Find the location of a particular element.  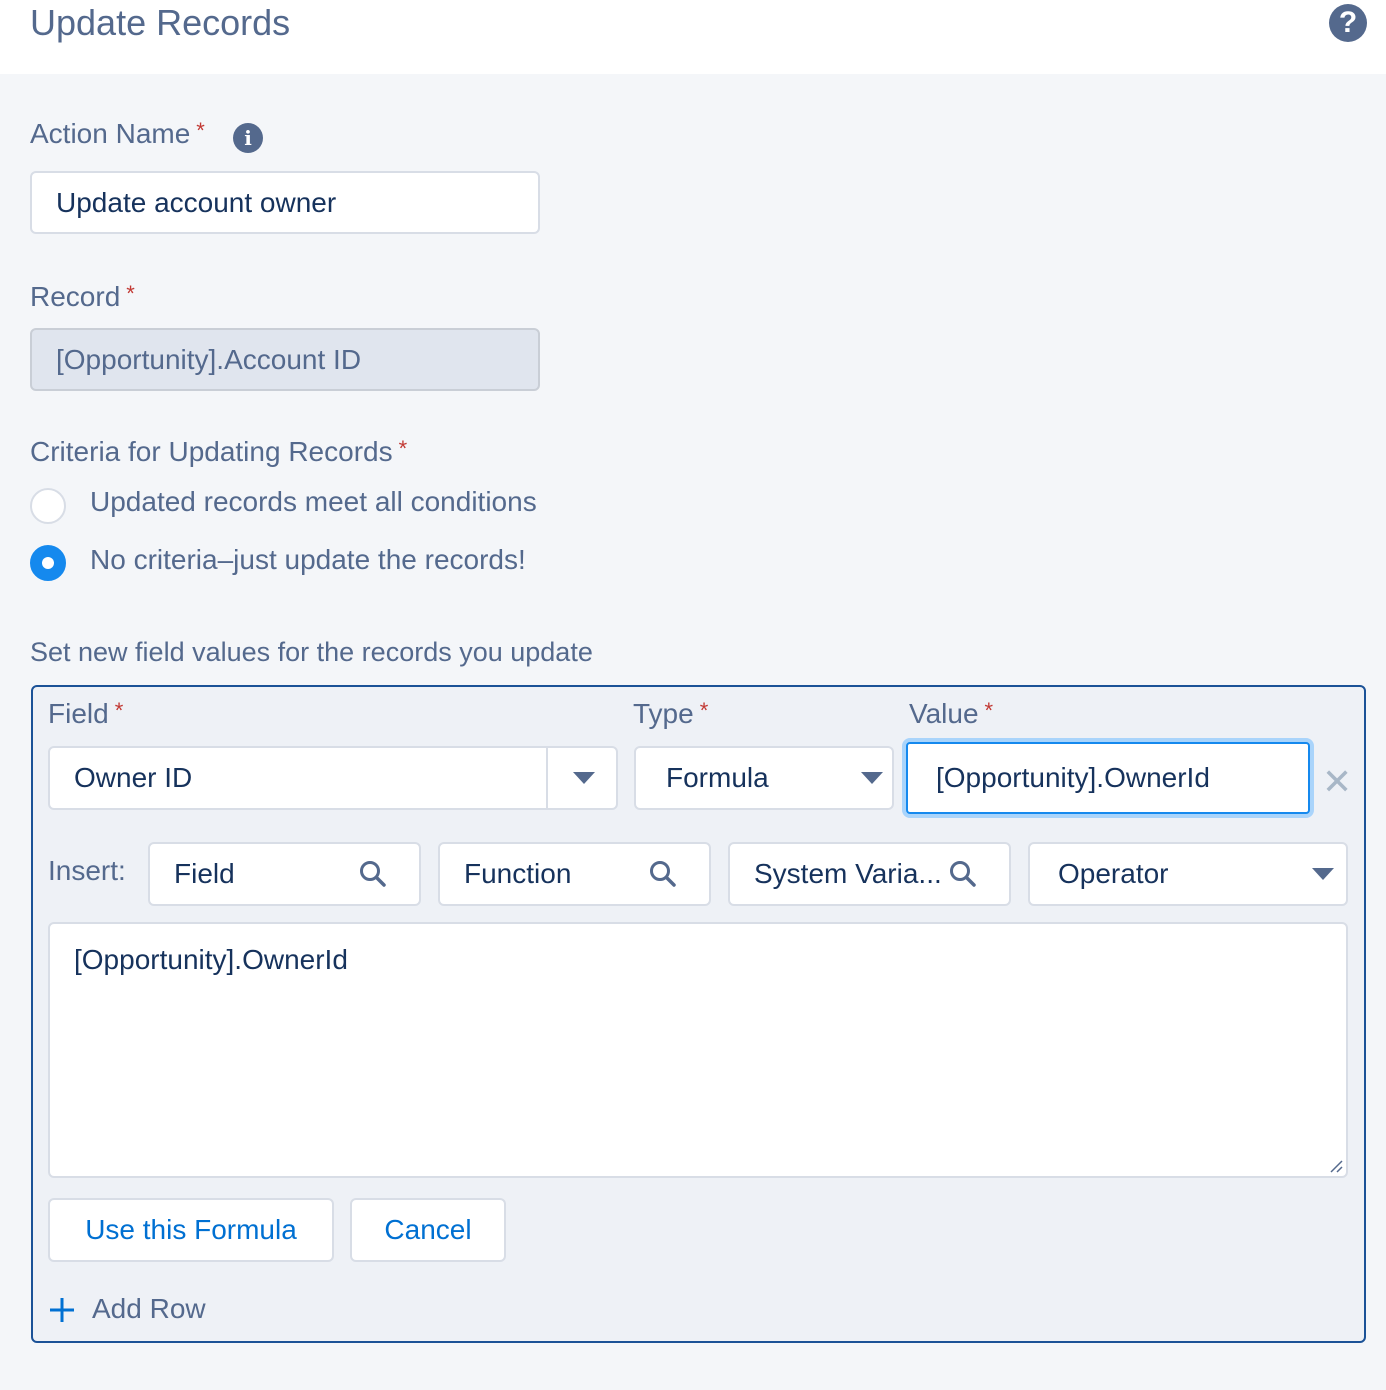

record-label: Record * is located at coordinates (82, 297).